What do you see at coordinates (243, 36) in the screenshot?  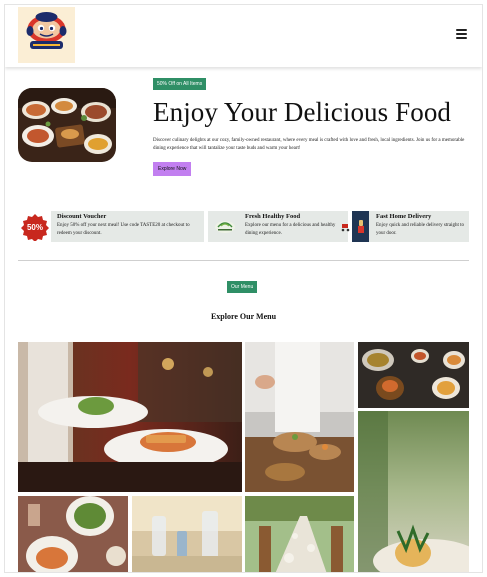 I see `site-header` at bounding box center [243, 36].